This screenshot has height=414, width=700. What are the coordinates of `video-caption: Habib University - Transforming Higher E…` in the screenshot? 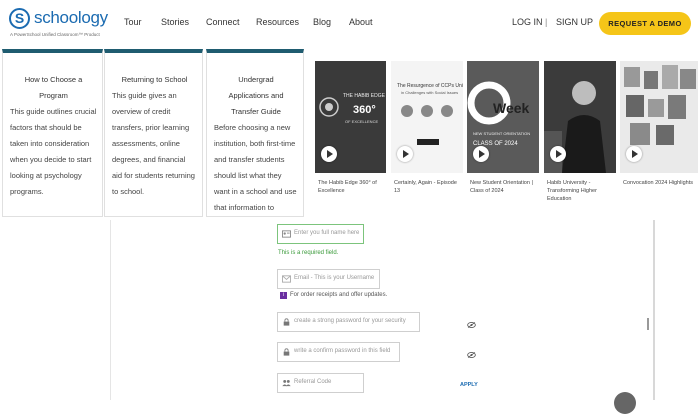 It's located at (572, 191).